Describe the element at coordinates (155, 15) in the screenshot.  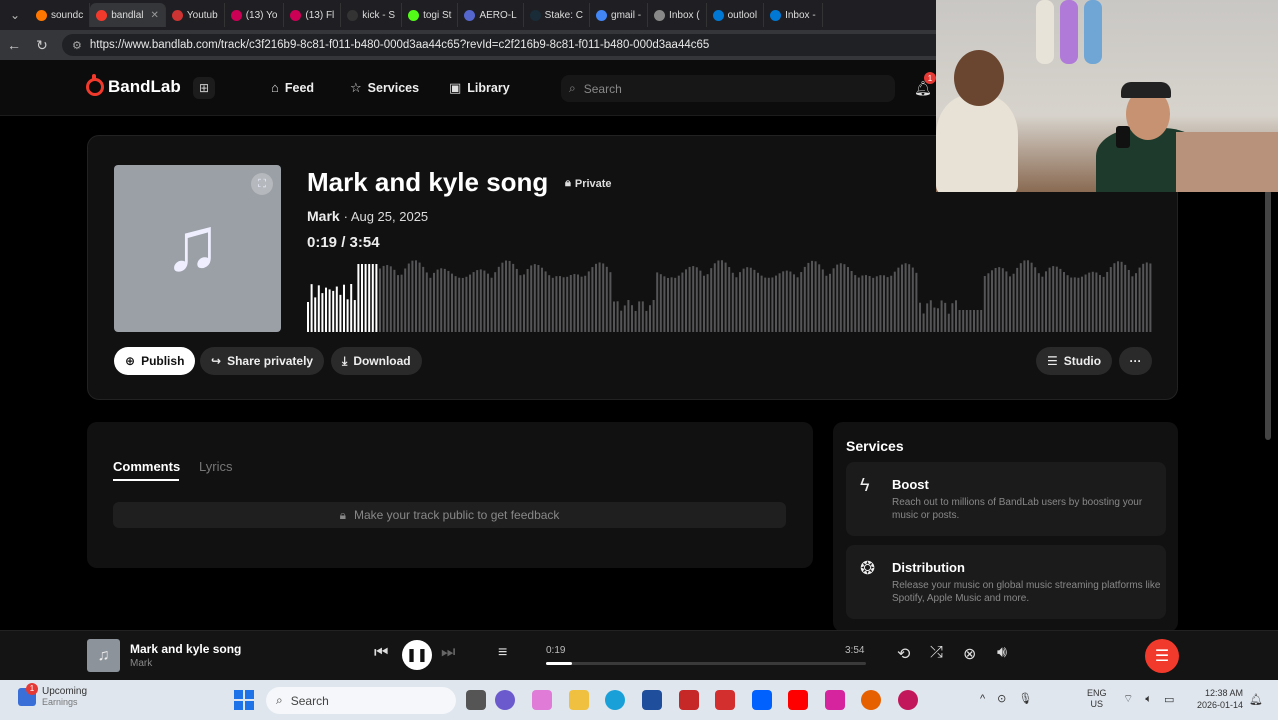
I see `close-tab-icon: ✕` at that location.